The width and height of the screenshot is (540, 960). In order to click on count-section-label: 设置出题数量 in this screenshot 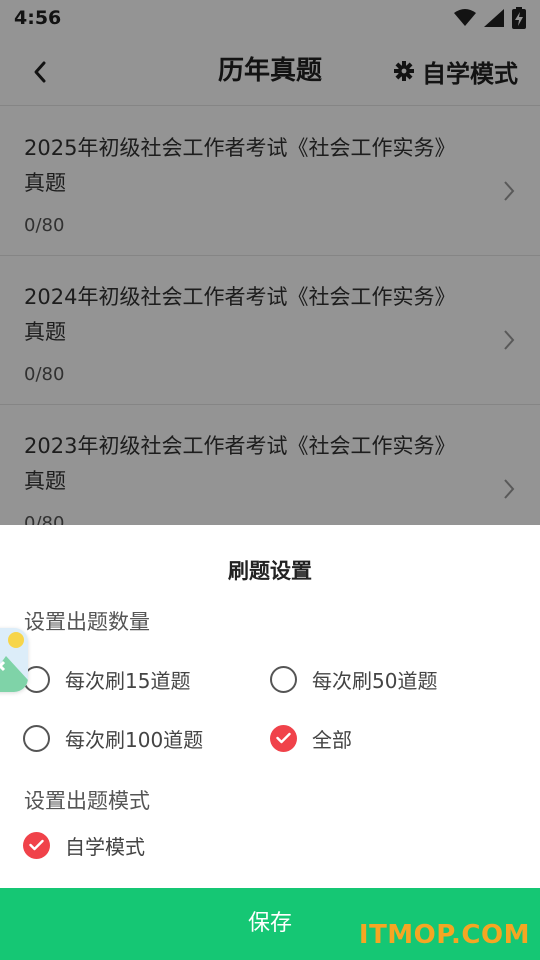, I will do `click(87, 622)`.